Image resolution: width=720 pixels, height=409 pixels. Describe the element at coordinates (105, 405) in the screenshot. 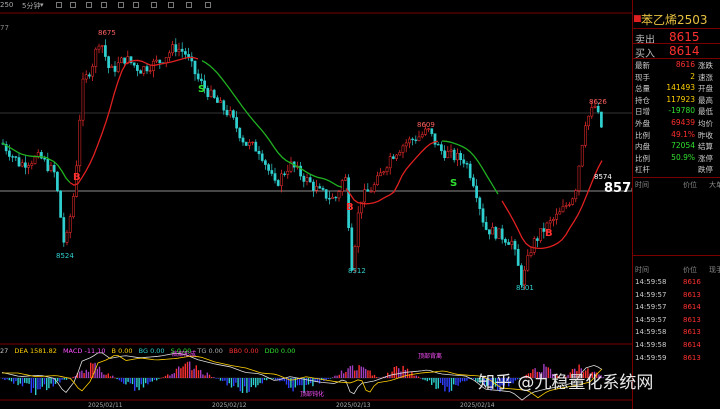

I see `date-label-1: 2025/02/11` at that location.